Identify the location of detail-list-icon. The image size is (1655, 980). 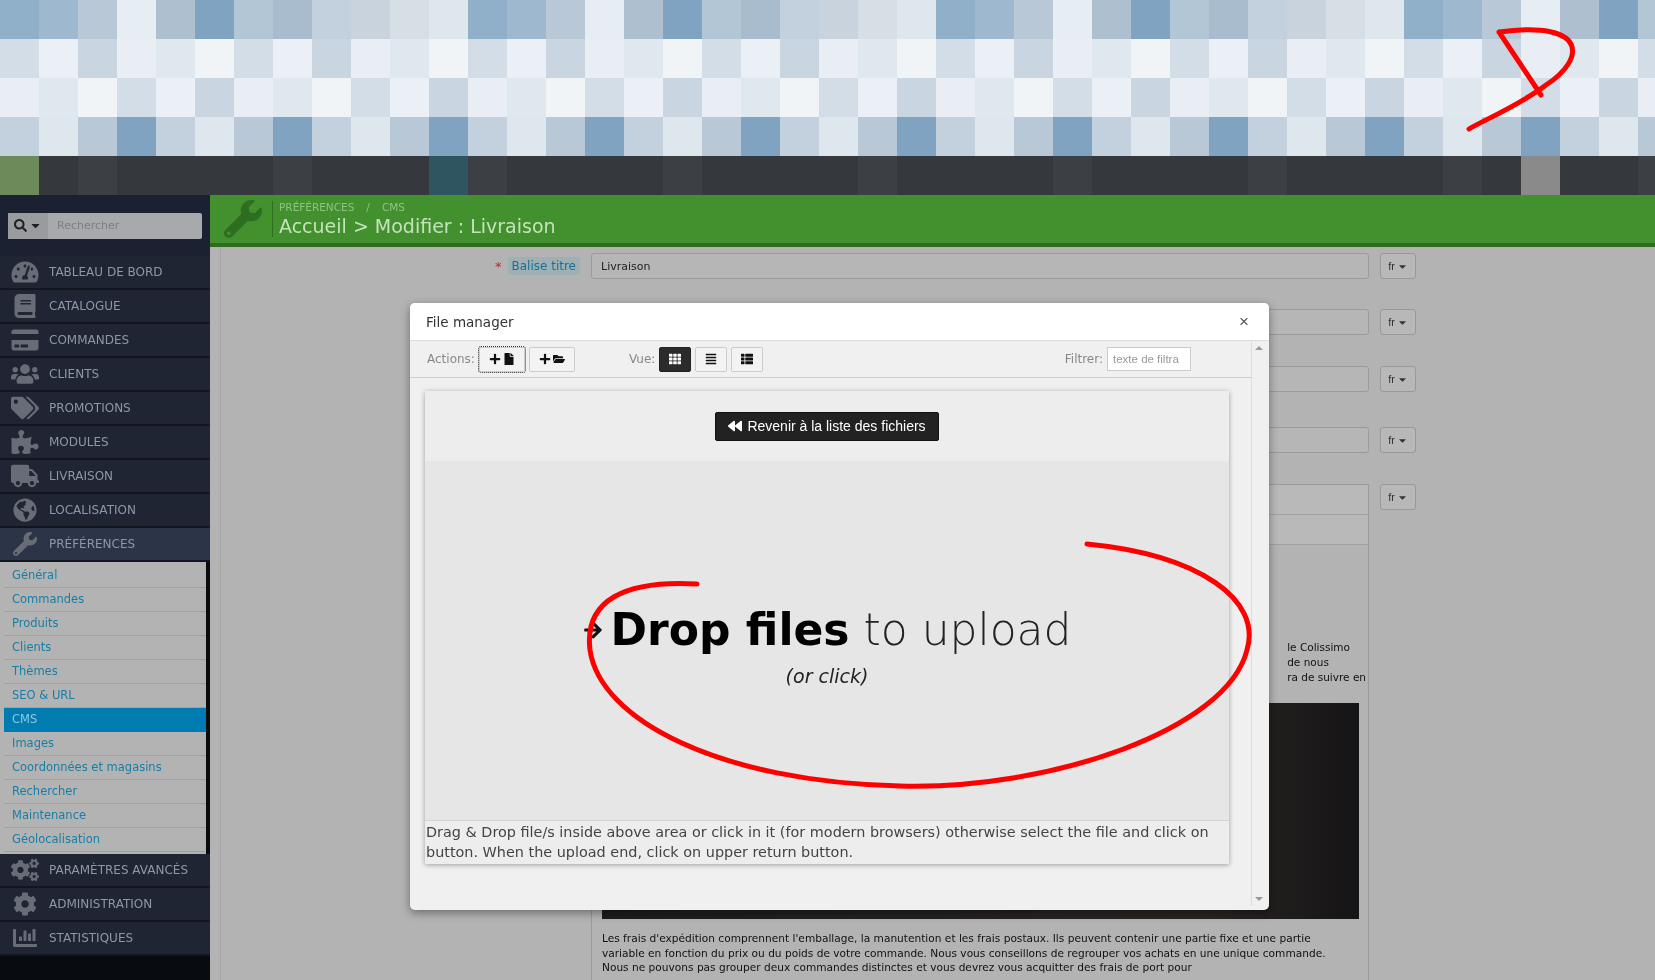
(747, 359).